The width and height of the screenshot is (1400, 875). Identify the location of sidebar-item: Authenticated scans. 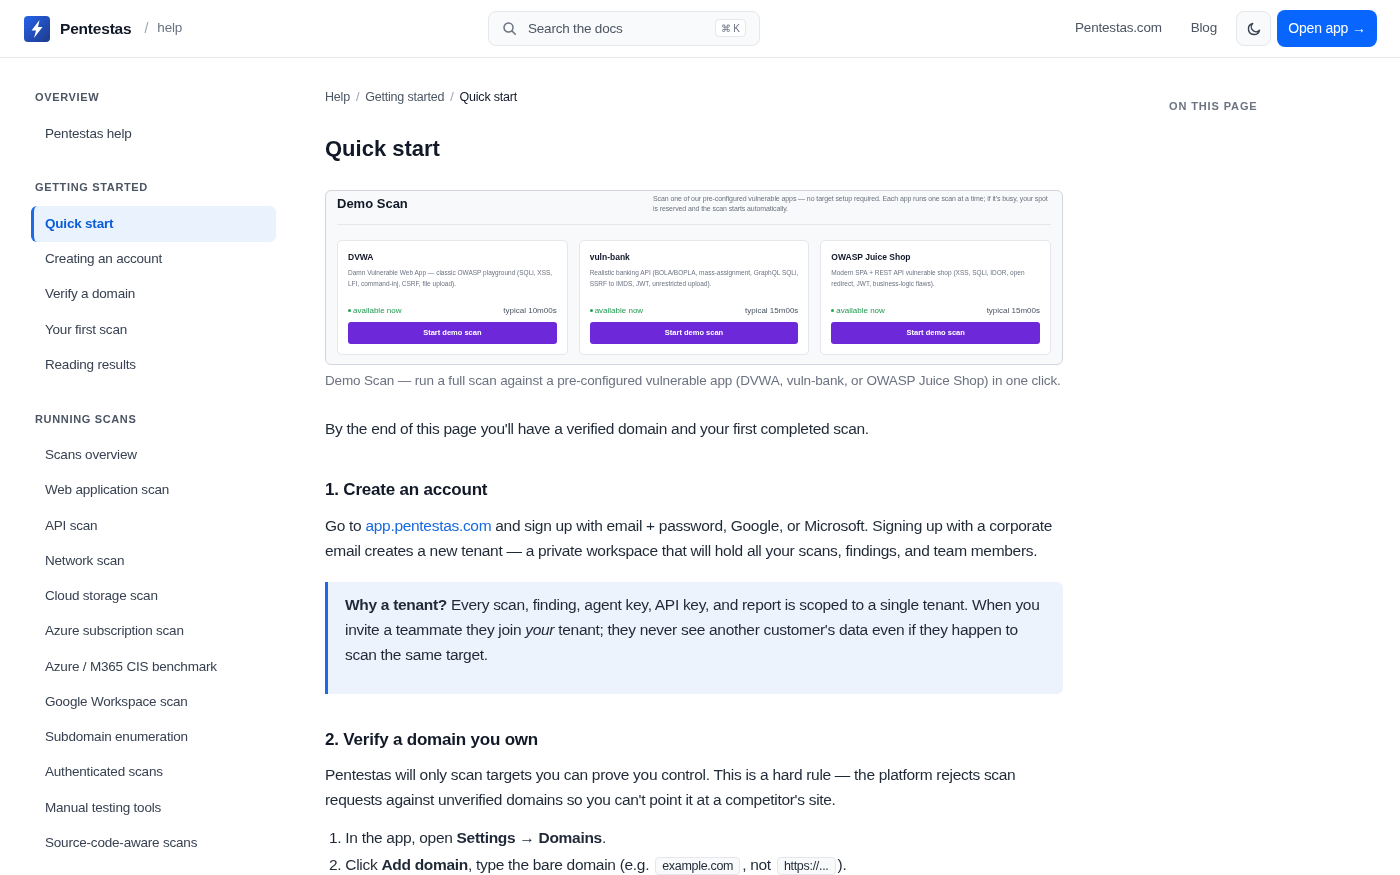
(153, 772).